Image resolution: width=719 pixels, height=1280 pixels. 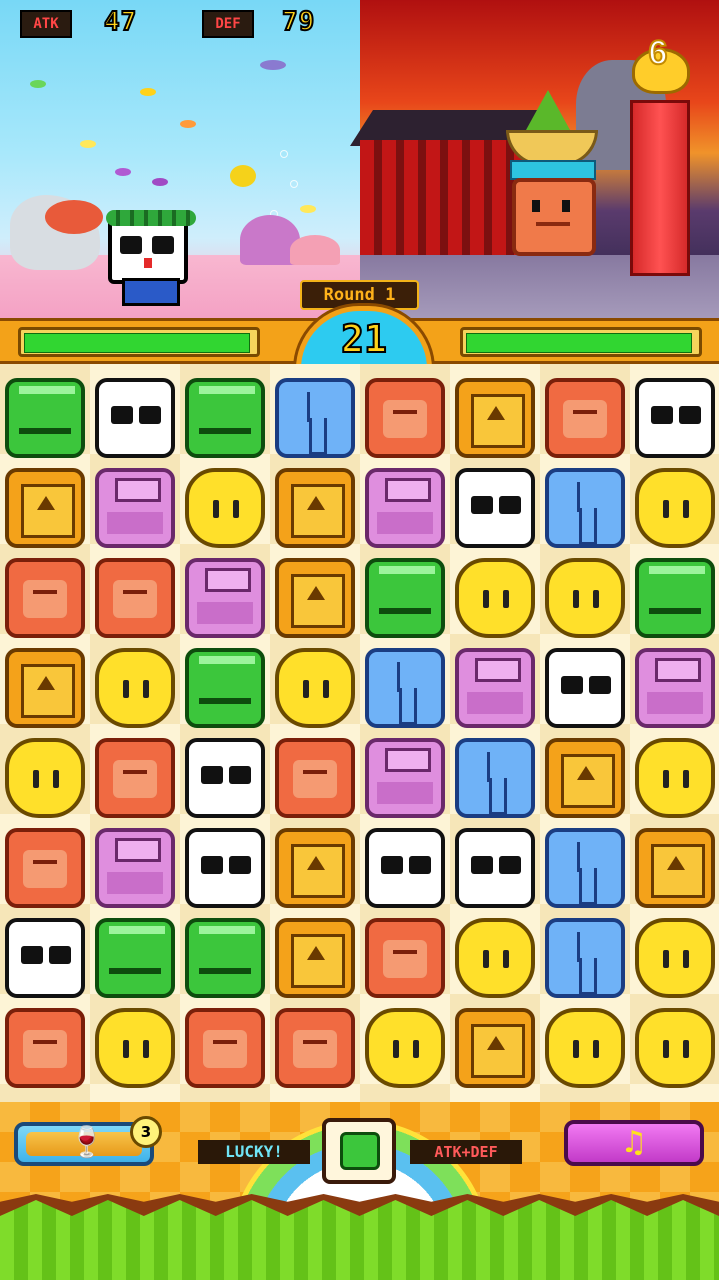 I want to click on lucky-animal-tile, so click(x=359, y=1151).